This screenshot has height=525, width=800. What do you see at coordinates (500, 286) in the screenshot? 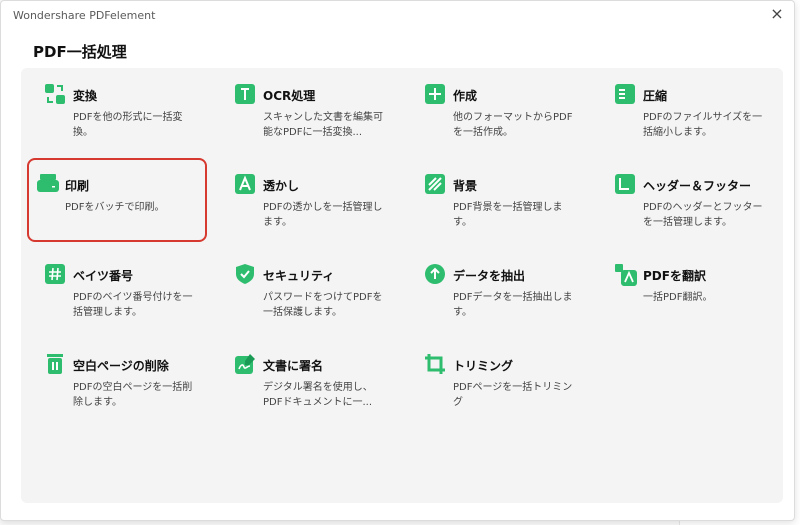
I see `tool-card-extract: データを抽出 PDFデータを一括抽出します。` at bounding box center [500, 286].